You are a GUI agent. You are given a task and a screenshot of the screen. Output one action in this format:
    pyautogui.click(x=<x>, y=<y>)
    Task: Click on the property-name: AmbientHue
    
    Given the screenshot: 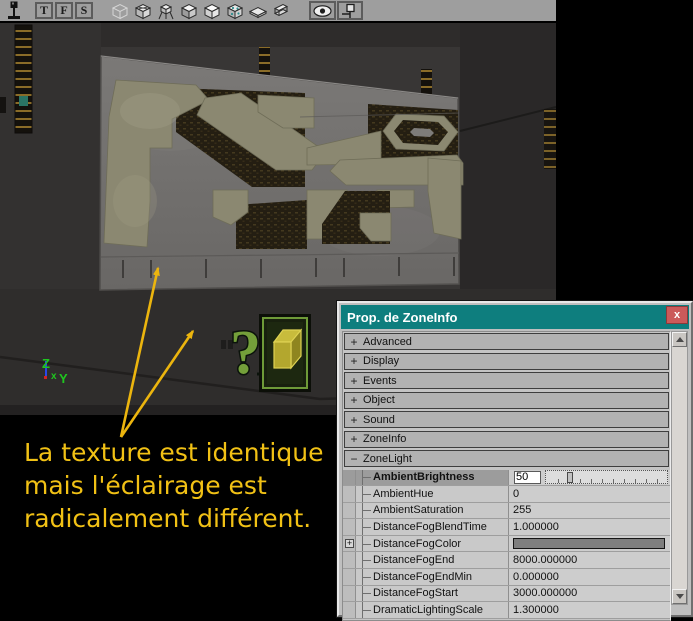 What is the action you would take?
    pyautogui.click(x=432, y=494)
    